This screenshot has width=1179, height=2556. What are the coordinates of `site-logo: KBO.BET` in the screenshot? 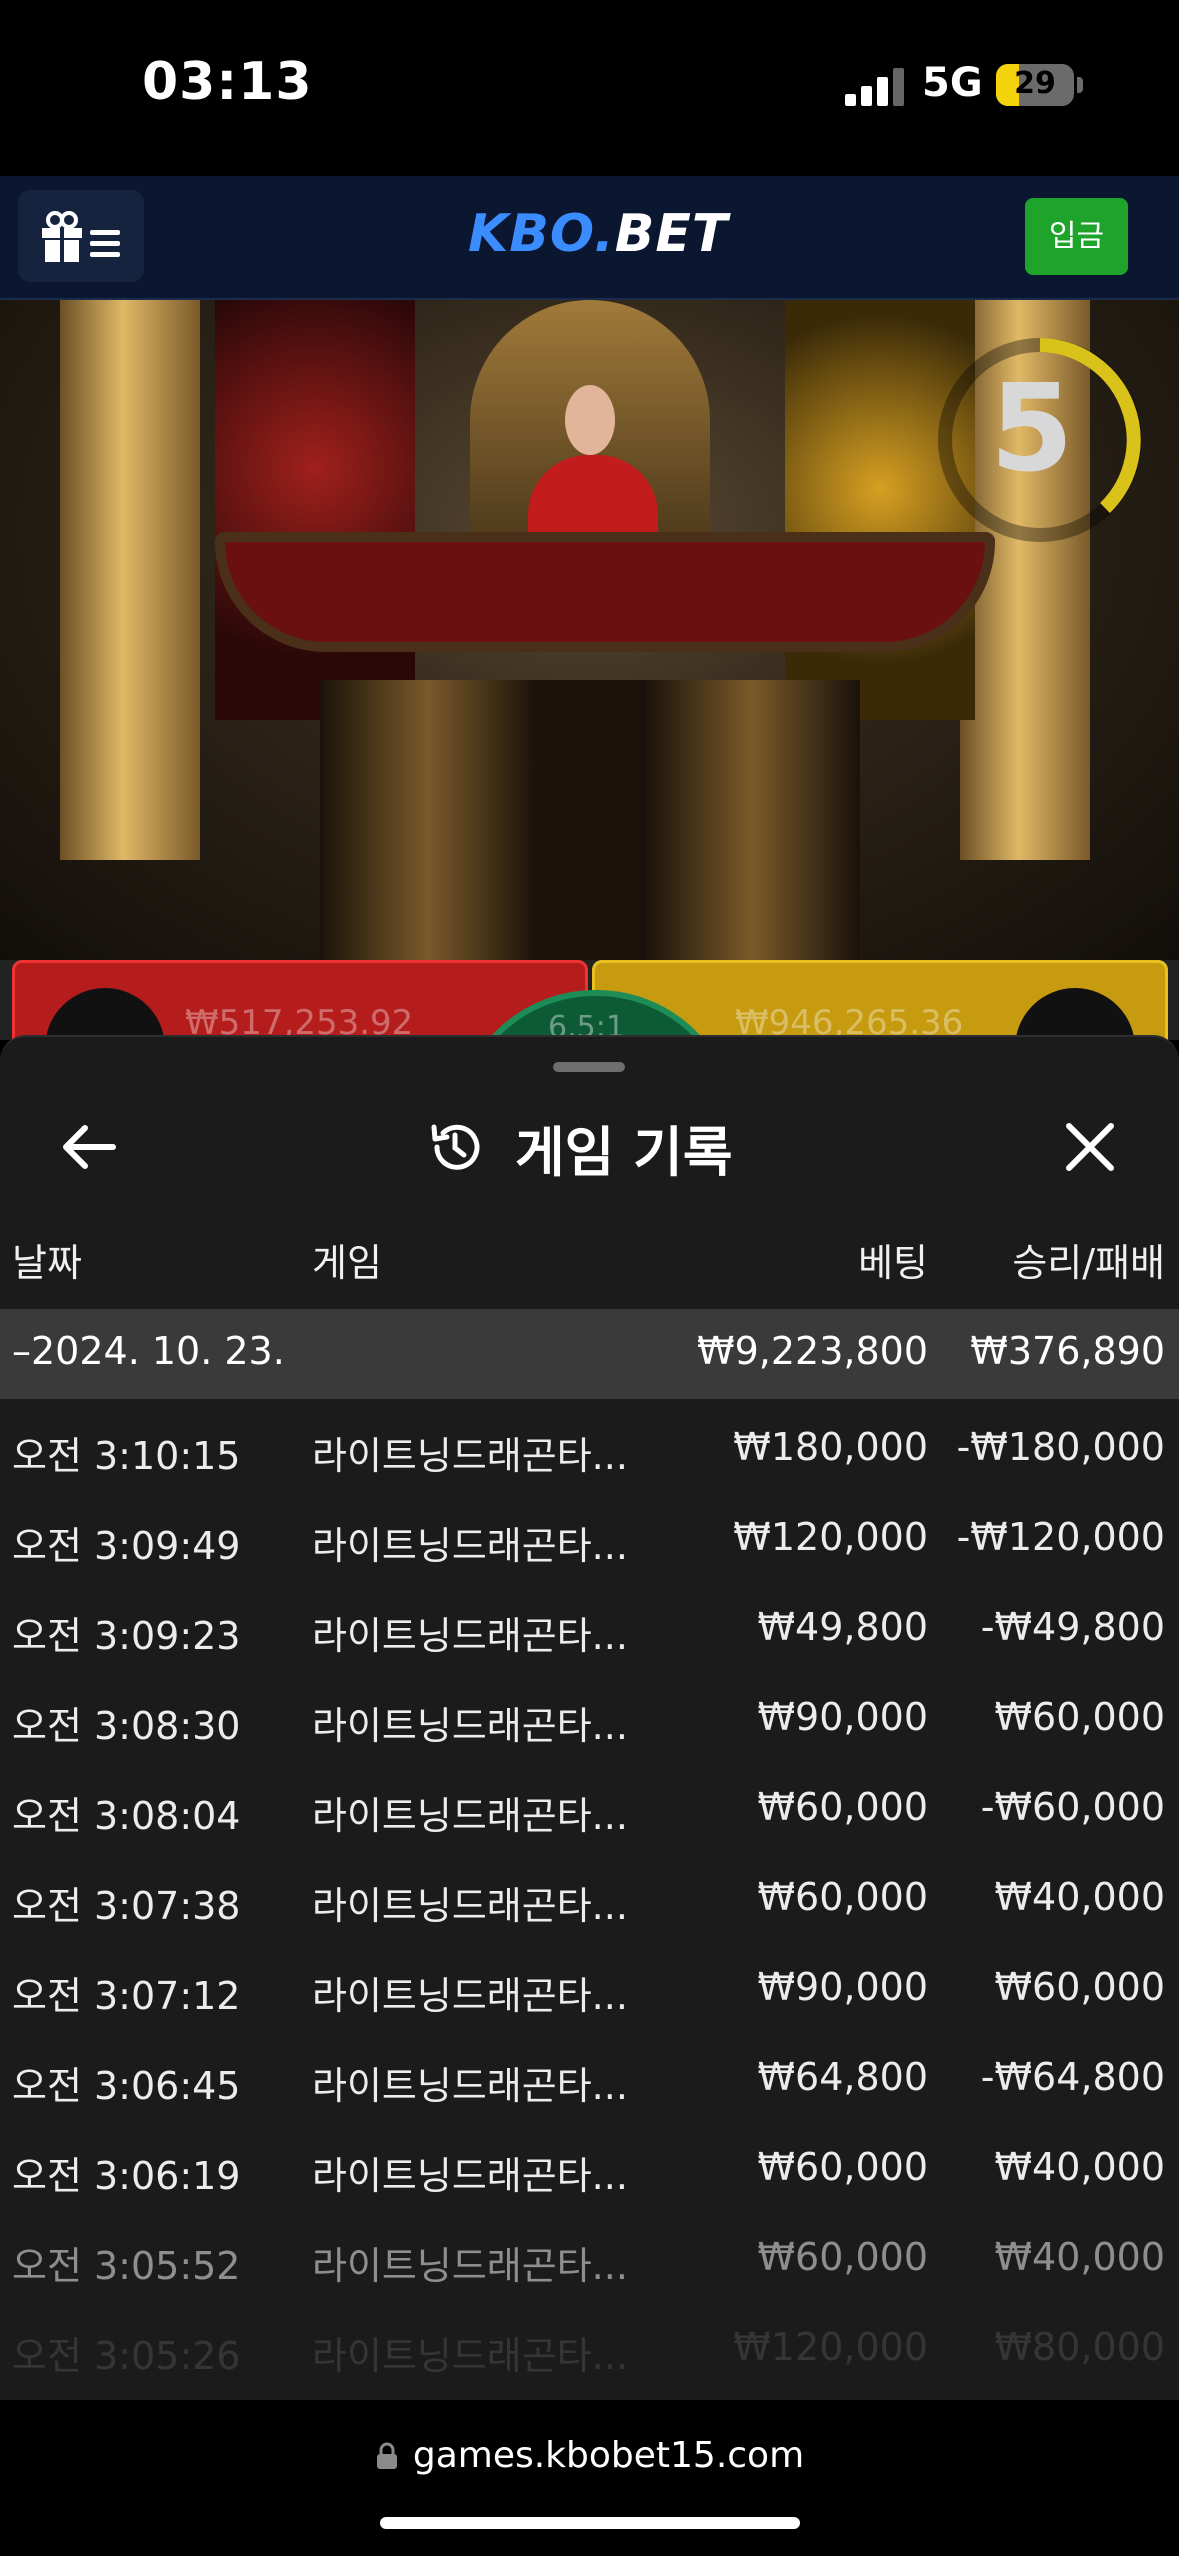 It's located at (598, 234).